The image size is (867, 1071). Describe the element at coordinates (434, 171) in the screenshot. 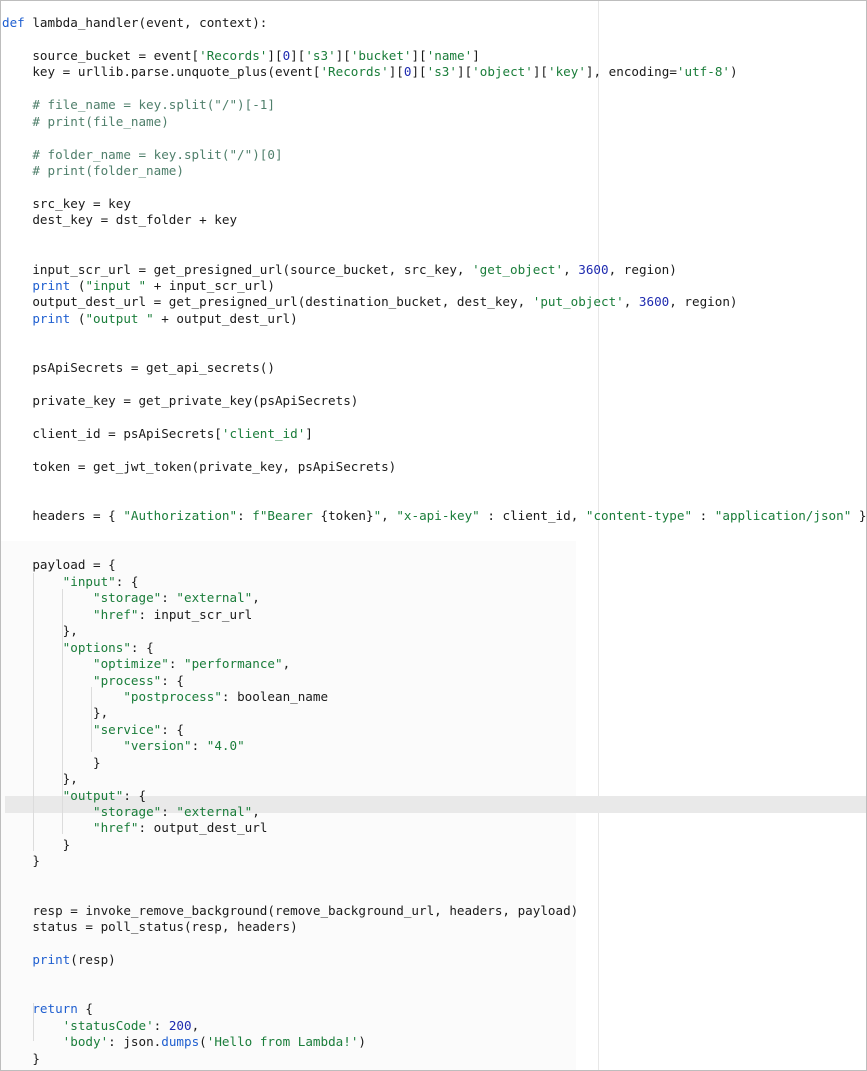

I see `code-line: # print(folder_name)` at that location.